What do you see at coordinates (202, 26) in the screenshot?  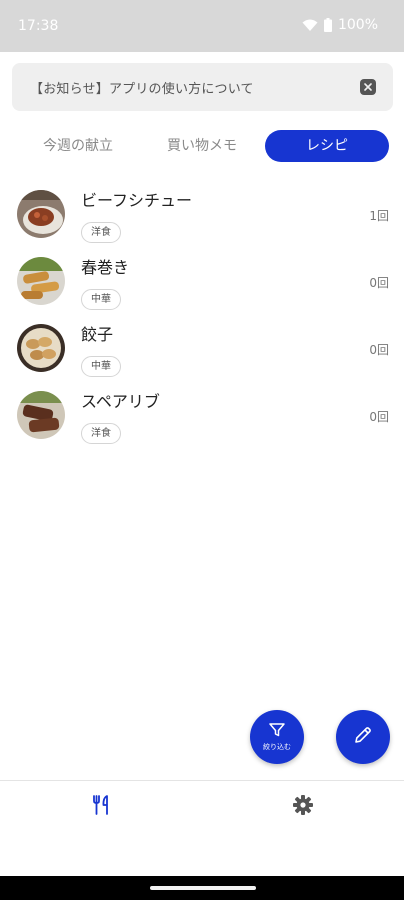 I see `status-bar: 17:38 100%` at bounding box center [202, 26].